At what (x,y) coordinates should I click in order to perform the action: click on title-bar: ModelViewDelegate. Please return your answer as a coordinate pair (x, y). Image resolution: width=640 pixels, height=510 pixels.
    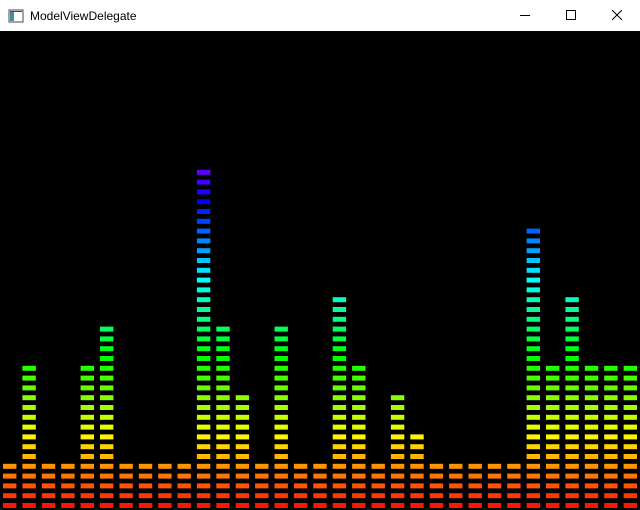
    Looking at the image, I should click on (320, 15).